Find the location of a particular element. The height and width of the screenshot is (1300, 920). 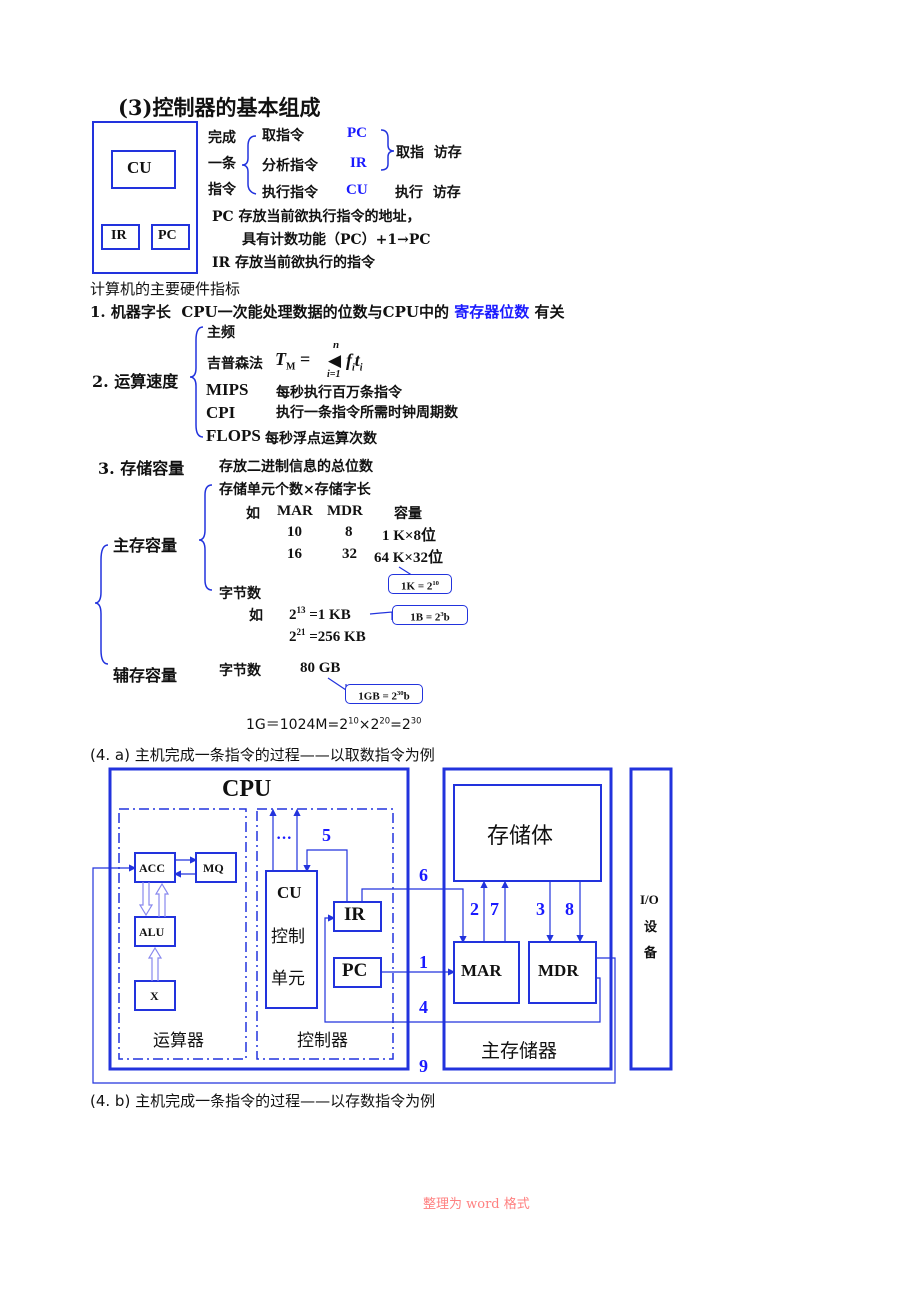

step-9: 9 is located at coordinates (423, 1066).